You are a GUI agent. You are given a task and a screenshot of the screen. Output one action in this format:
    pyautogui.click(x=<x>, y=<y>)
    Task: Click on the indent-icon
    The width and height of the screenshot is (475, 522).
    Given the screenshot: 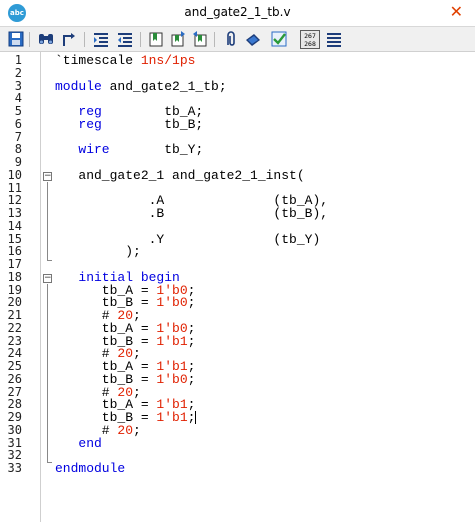 What is the action you would take?
    pyautogui.click(x=101, y=39)
    